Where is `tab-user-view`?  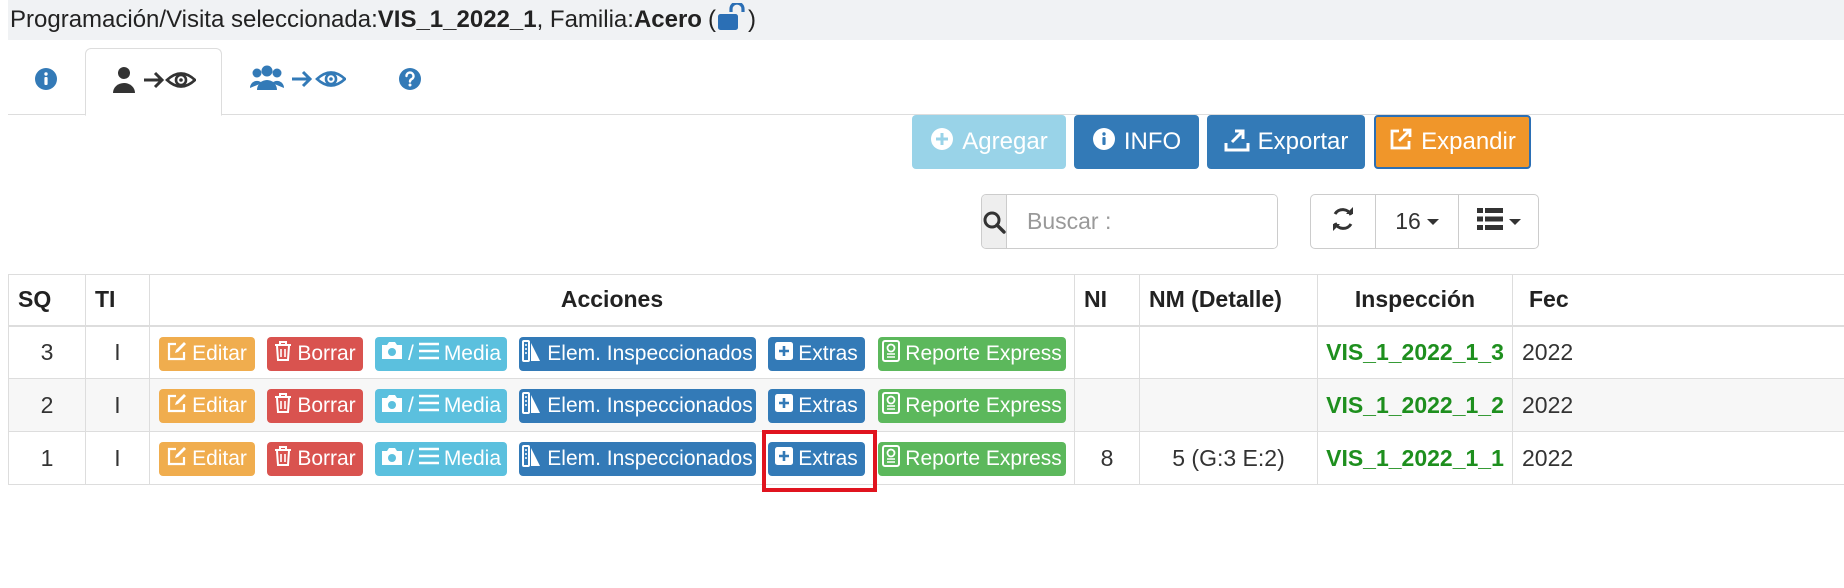 tab-user-view is located at coordinates (153, 82).